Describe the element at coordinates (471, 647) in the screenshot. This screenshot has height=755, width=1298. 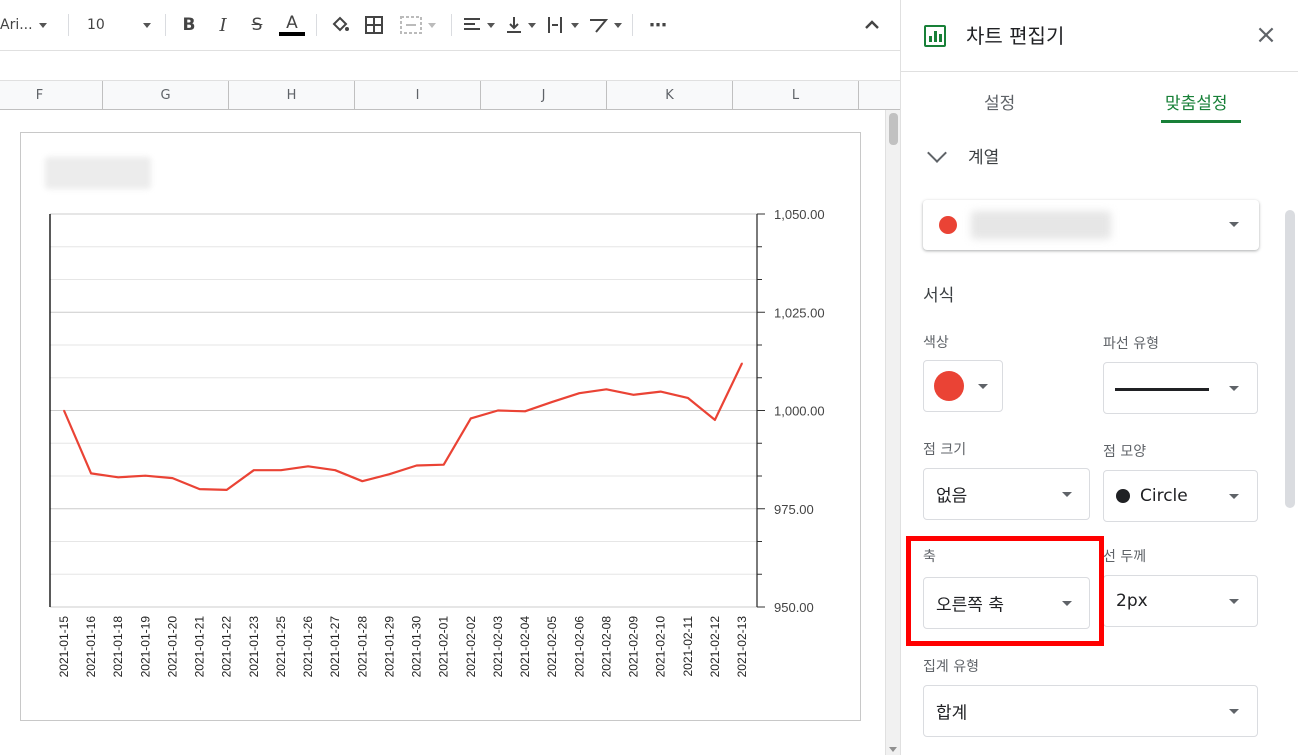
I see `x-tick-label: 2021-02-02` at that location.